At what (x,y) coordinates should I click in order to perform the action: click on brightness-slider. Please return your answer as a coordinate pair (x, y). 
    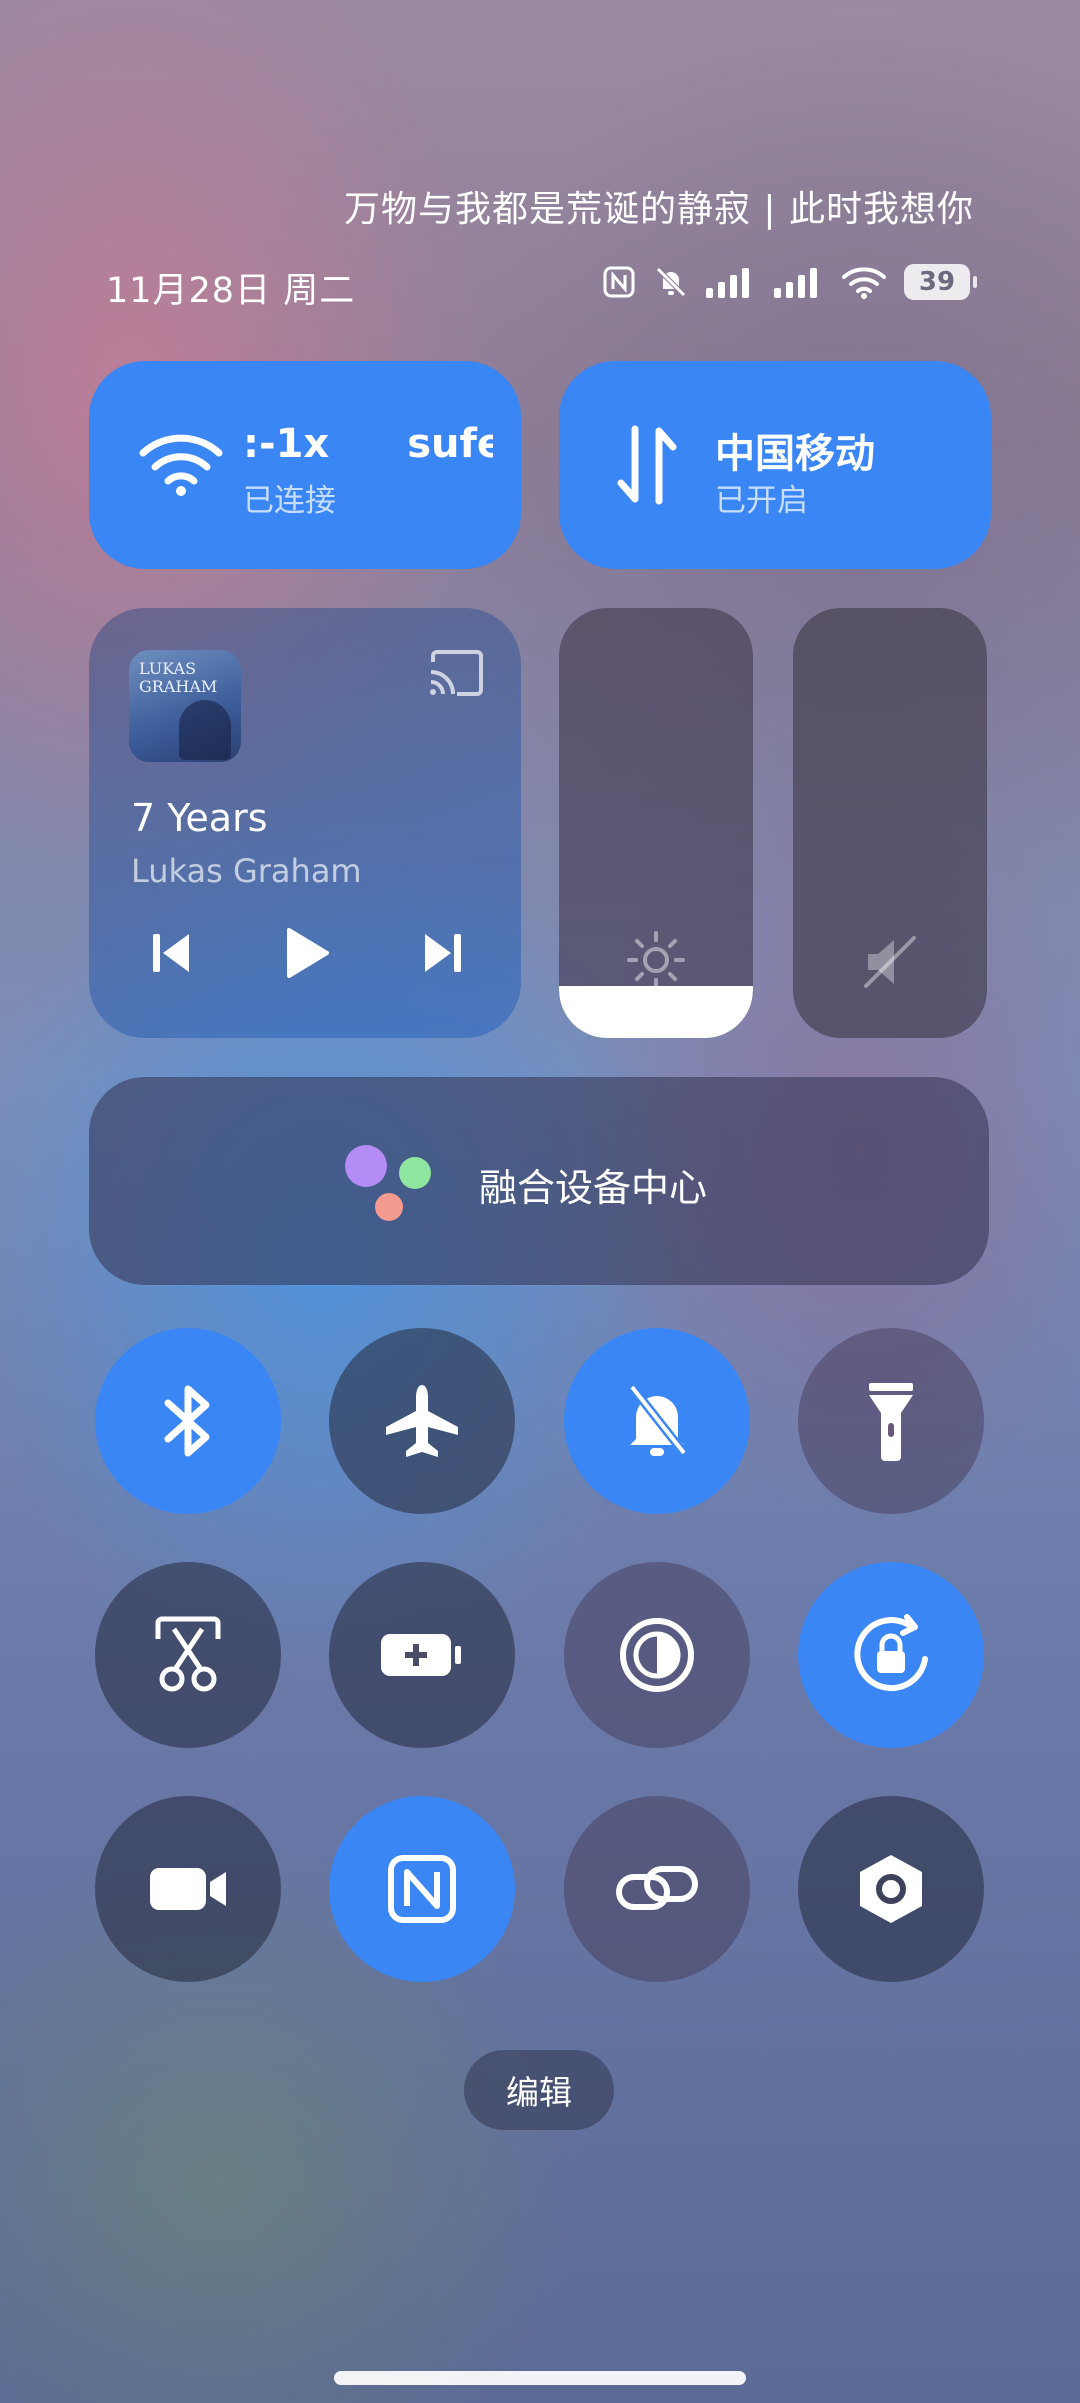
    Looking at the image, I should click on (656, 823).